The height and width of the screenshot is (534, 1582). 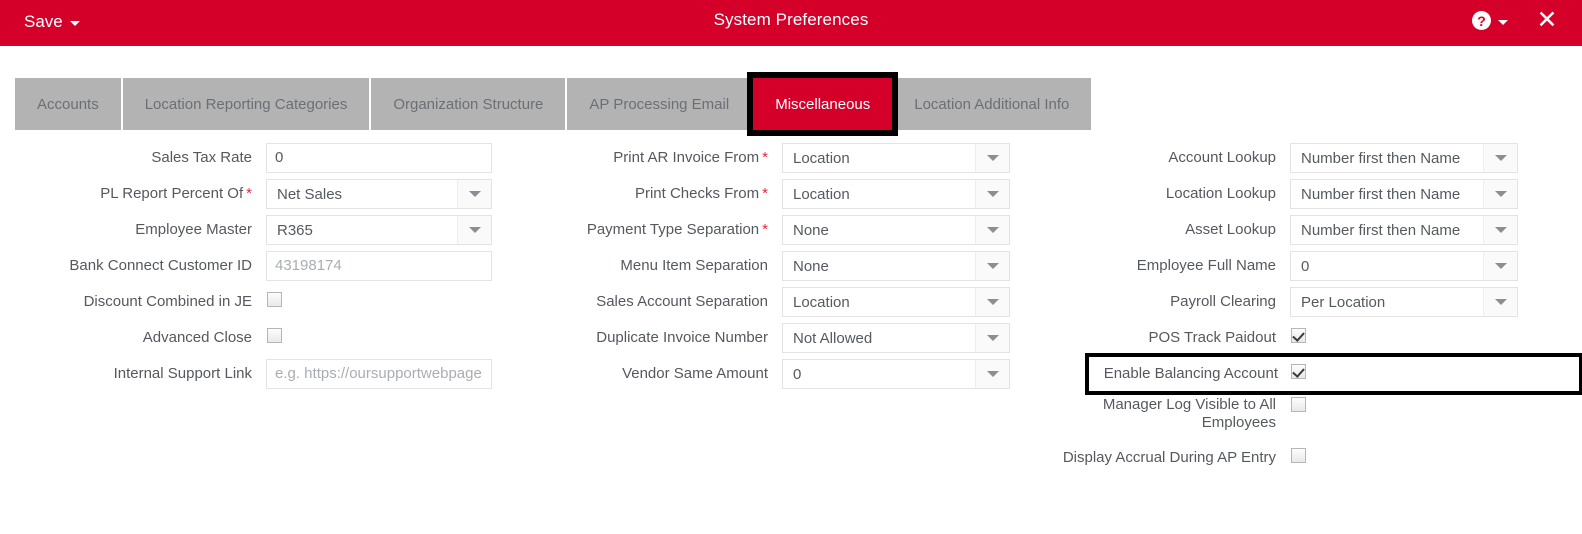 What do you see at coordinates (274, 335) in the screenshot?
I see `checkbox-advanced-close` at bounding box center [274, 335].